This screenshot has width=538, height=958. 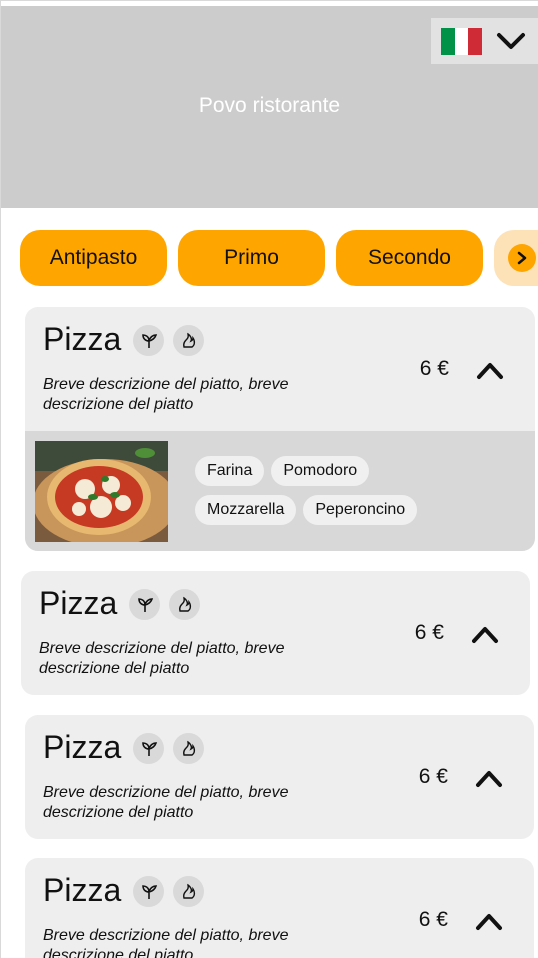 I want to click on tab-primo: Primo, so click(x=251, y=258).